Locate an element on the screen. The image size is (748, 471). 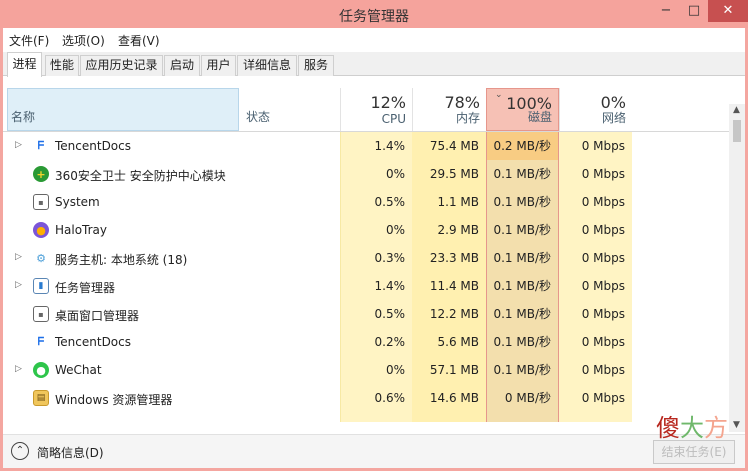
process-name: 360安全卫士 安全防护中心模块 is located at coordinates (140, 176).